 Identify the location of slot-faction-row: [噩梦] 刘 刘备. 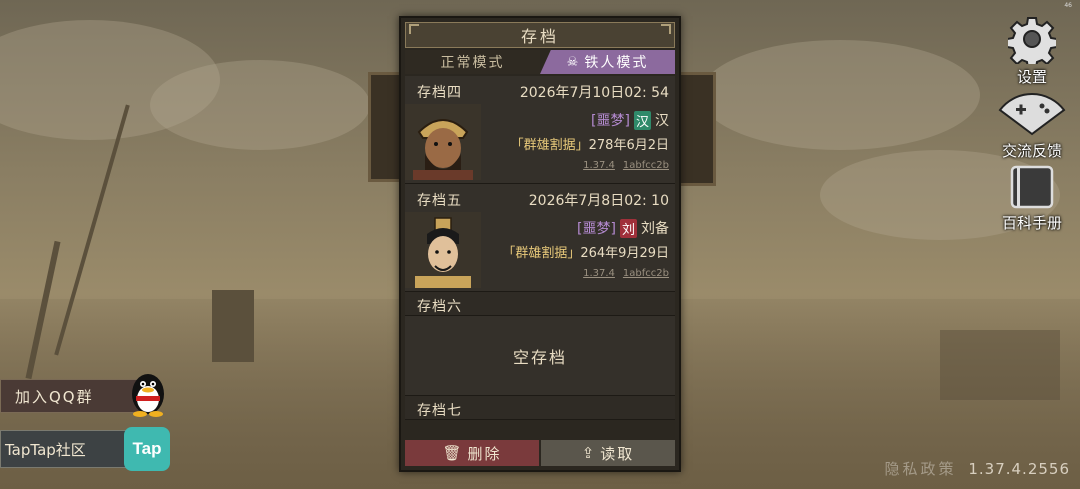
(623, 228).